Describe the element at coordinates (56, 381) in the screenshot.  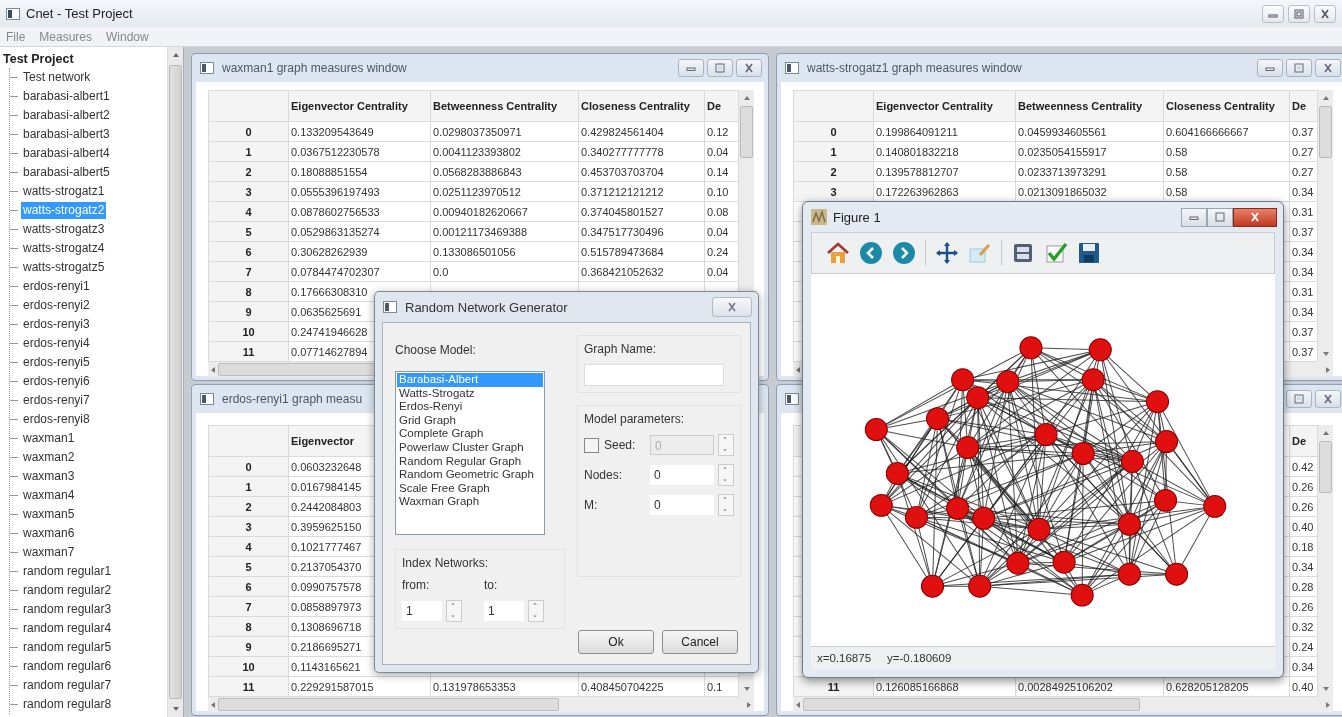
I see `tree-item: erdos-renyi6` at that location.